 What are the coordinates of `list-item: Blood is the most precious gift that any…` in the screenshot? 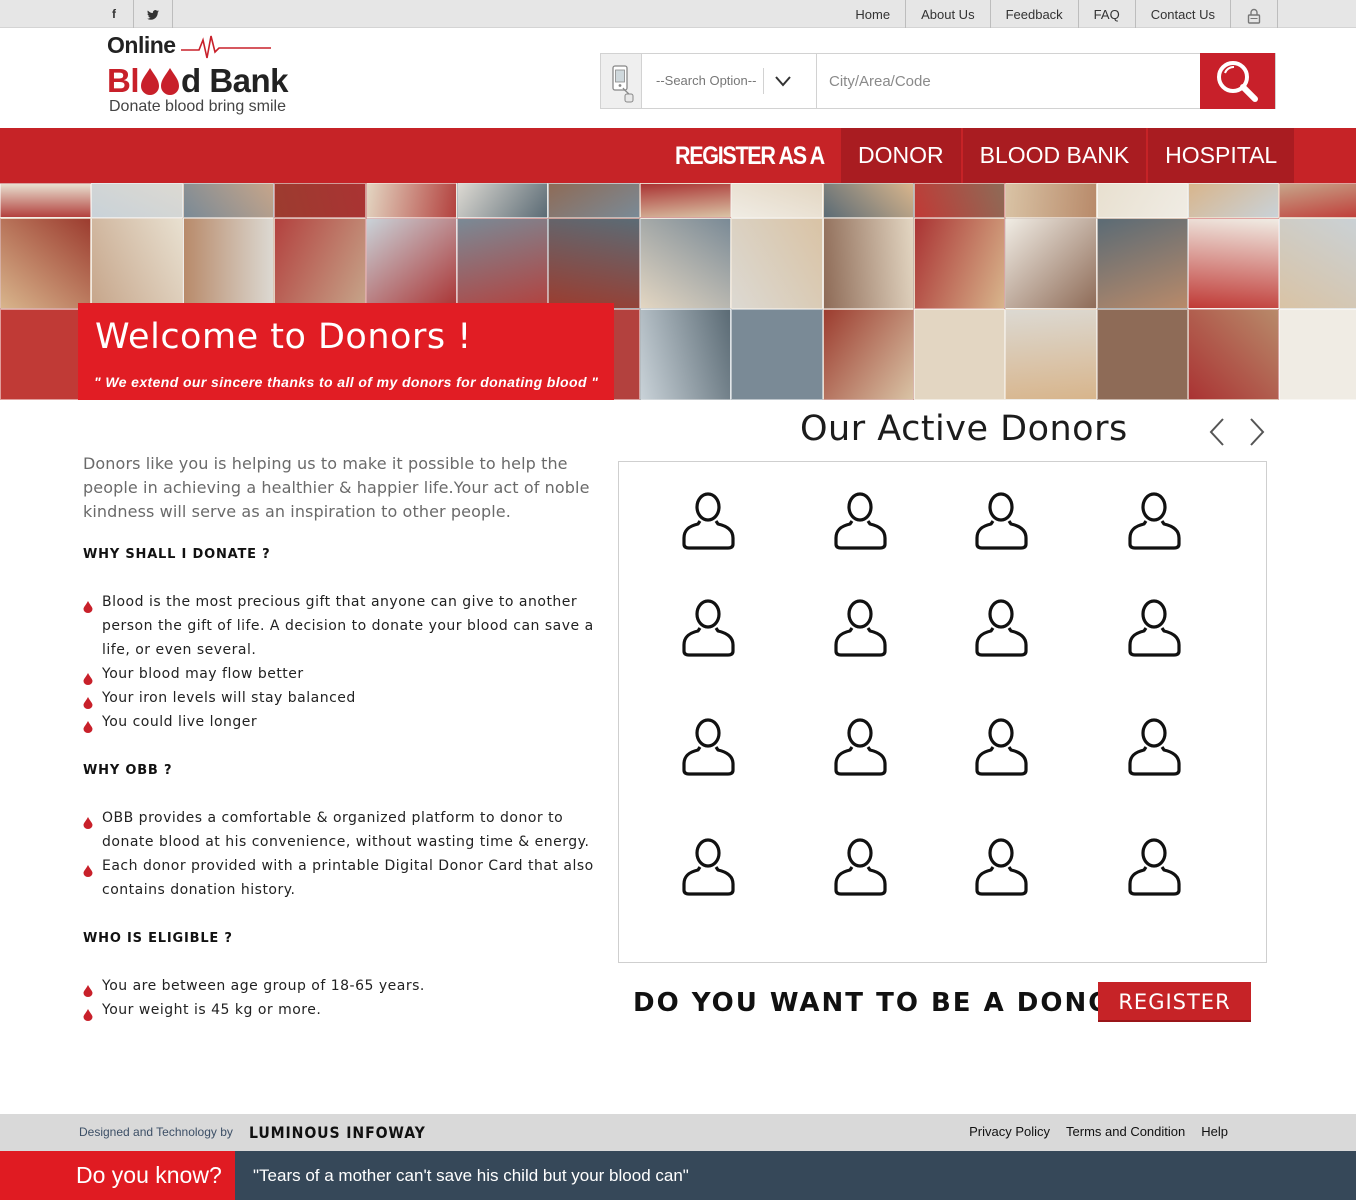 It's located at (343, 626).